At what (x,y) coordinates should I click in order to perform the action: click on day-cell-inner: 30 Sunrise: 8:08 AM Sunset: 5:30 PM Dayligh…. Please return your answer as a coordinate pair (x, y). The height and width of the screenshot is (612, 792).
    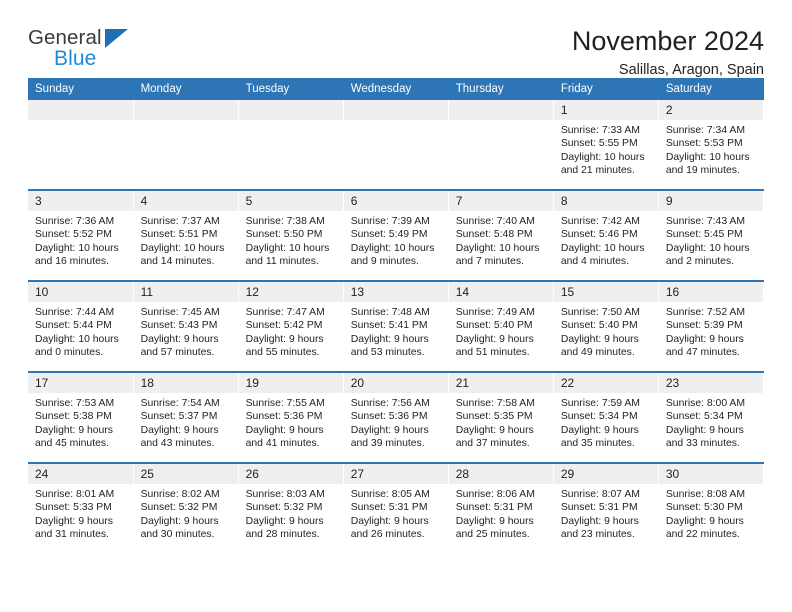
    Looking at the image, I should click on (710, 508).